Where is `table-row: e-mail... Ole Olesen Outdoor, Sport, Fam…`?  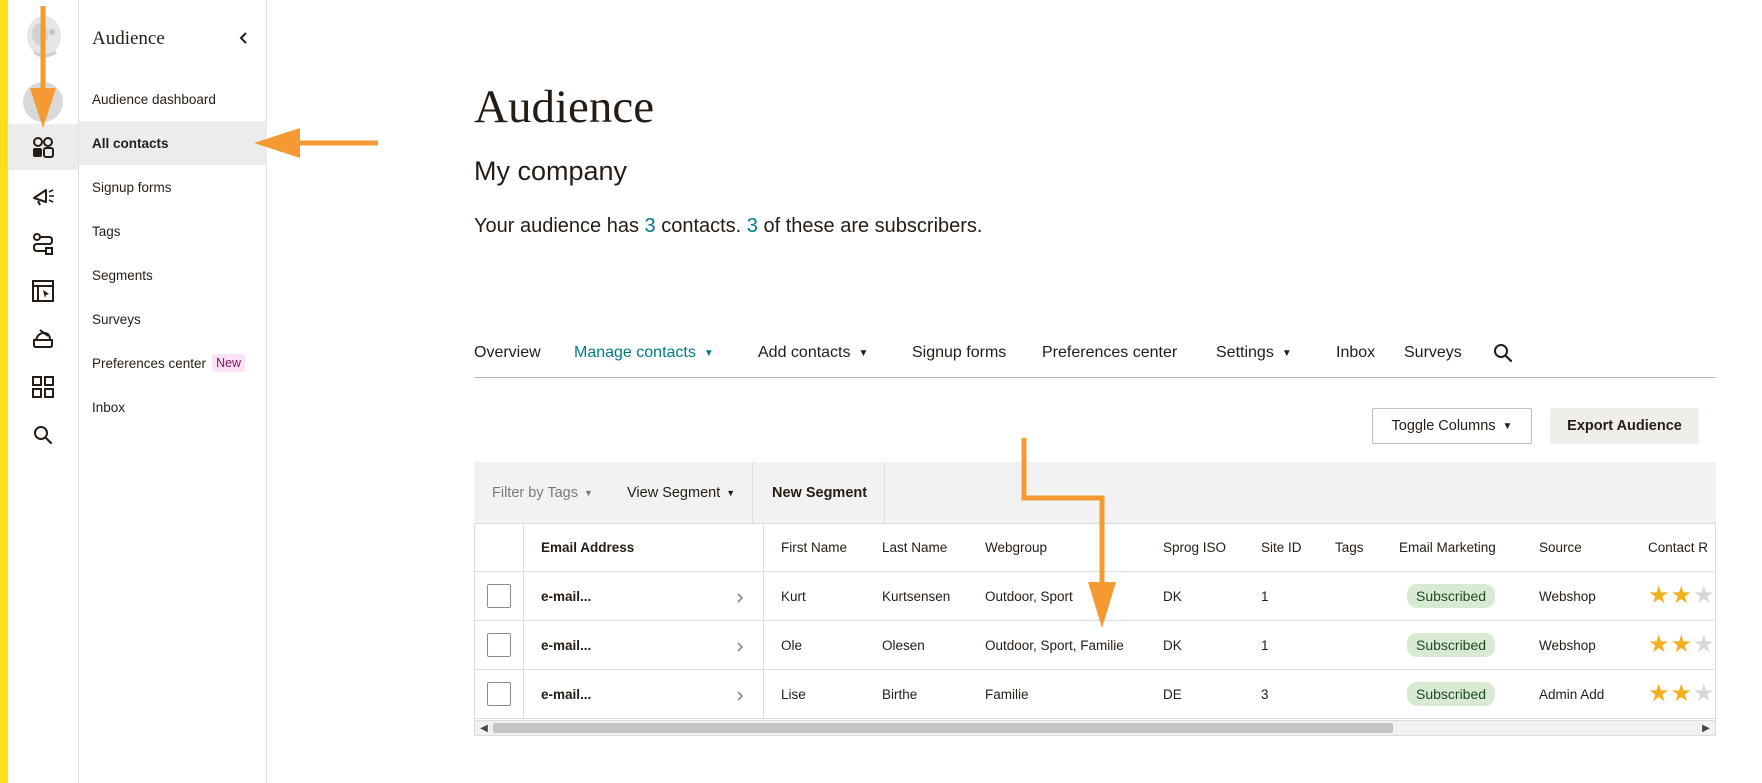
table-row: e-mail... Ole Olesen Outdoor, Sport, Fam… is located at coordinates (1095, 645).